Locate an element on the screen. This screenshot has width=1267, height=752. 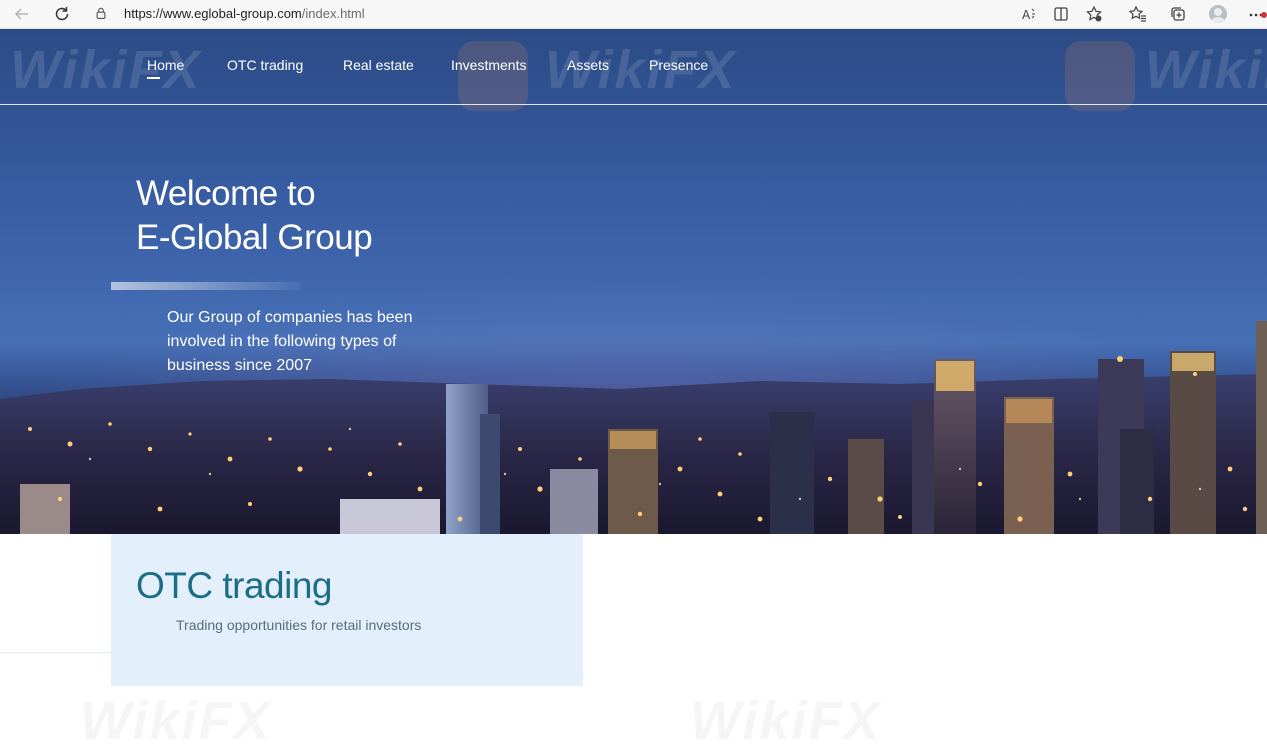
refresh-icon is located at coordinates (62, 14).